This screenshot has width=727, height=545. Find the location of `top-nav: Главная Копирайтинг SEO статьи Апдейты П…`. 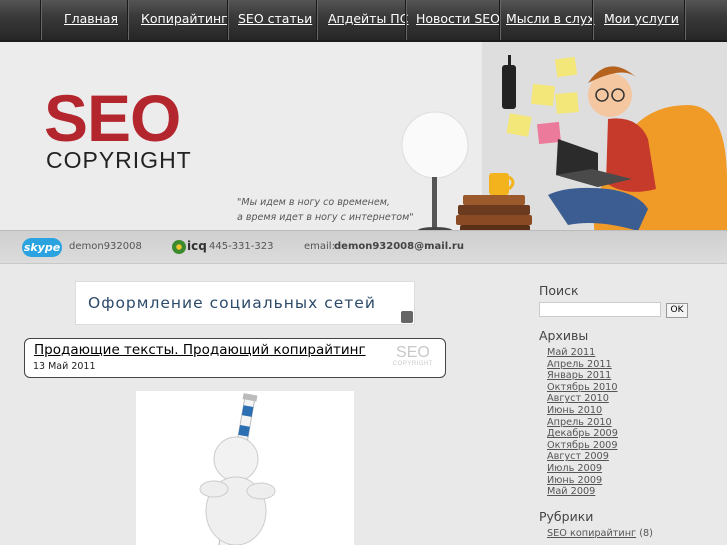

top-nav: Главная Копирайтинг SEO статьи Апдейты П… is located at coordinates (363, 21).